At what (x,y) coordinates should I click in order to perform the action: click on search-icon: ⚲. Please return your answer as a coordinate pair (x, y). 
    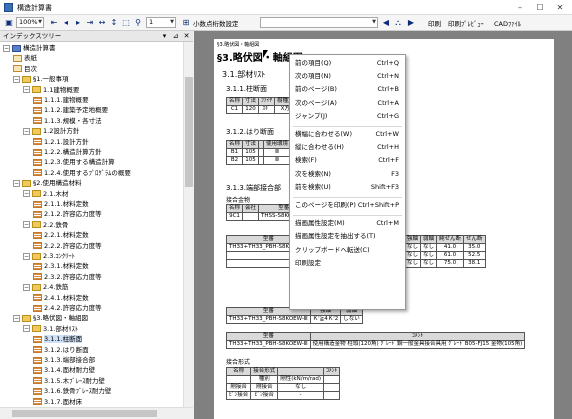
    Looking at the image, I should click on (138, 23).